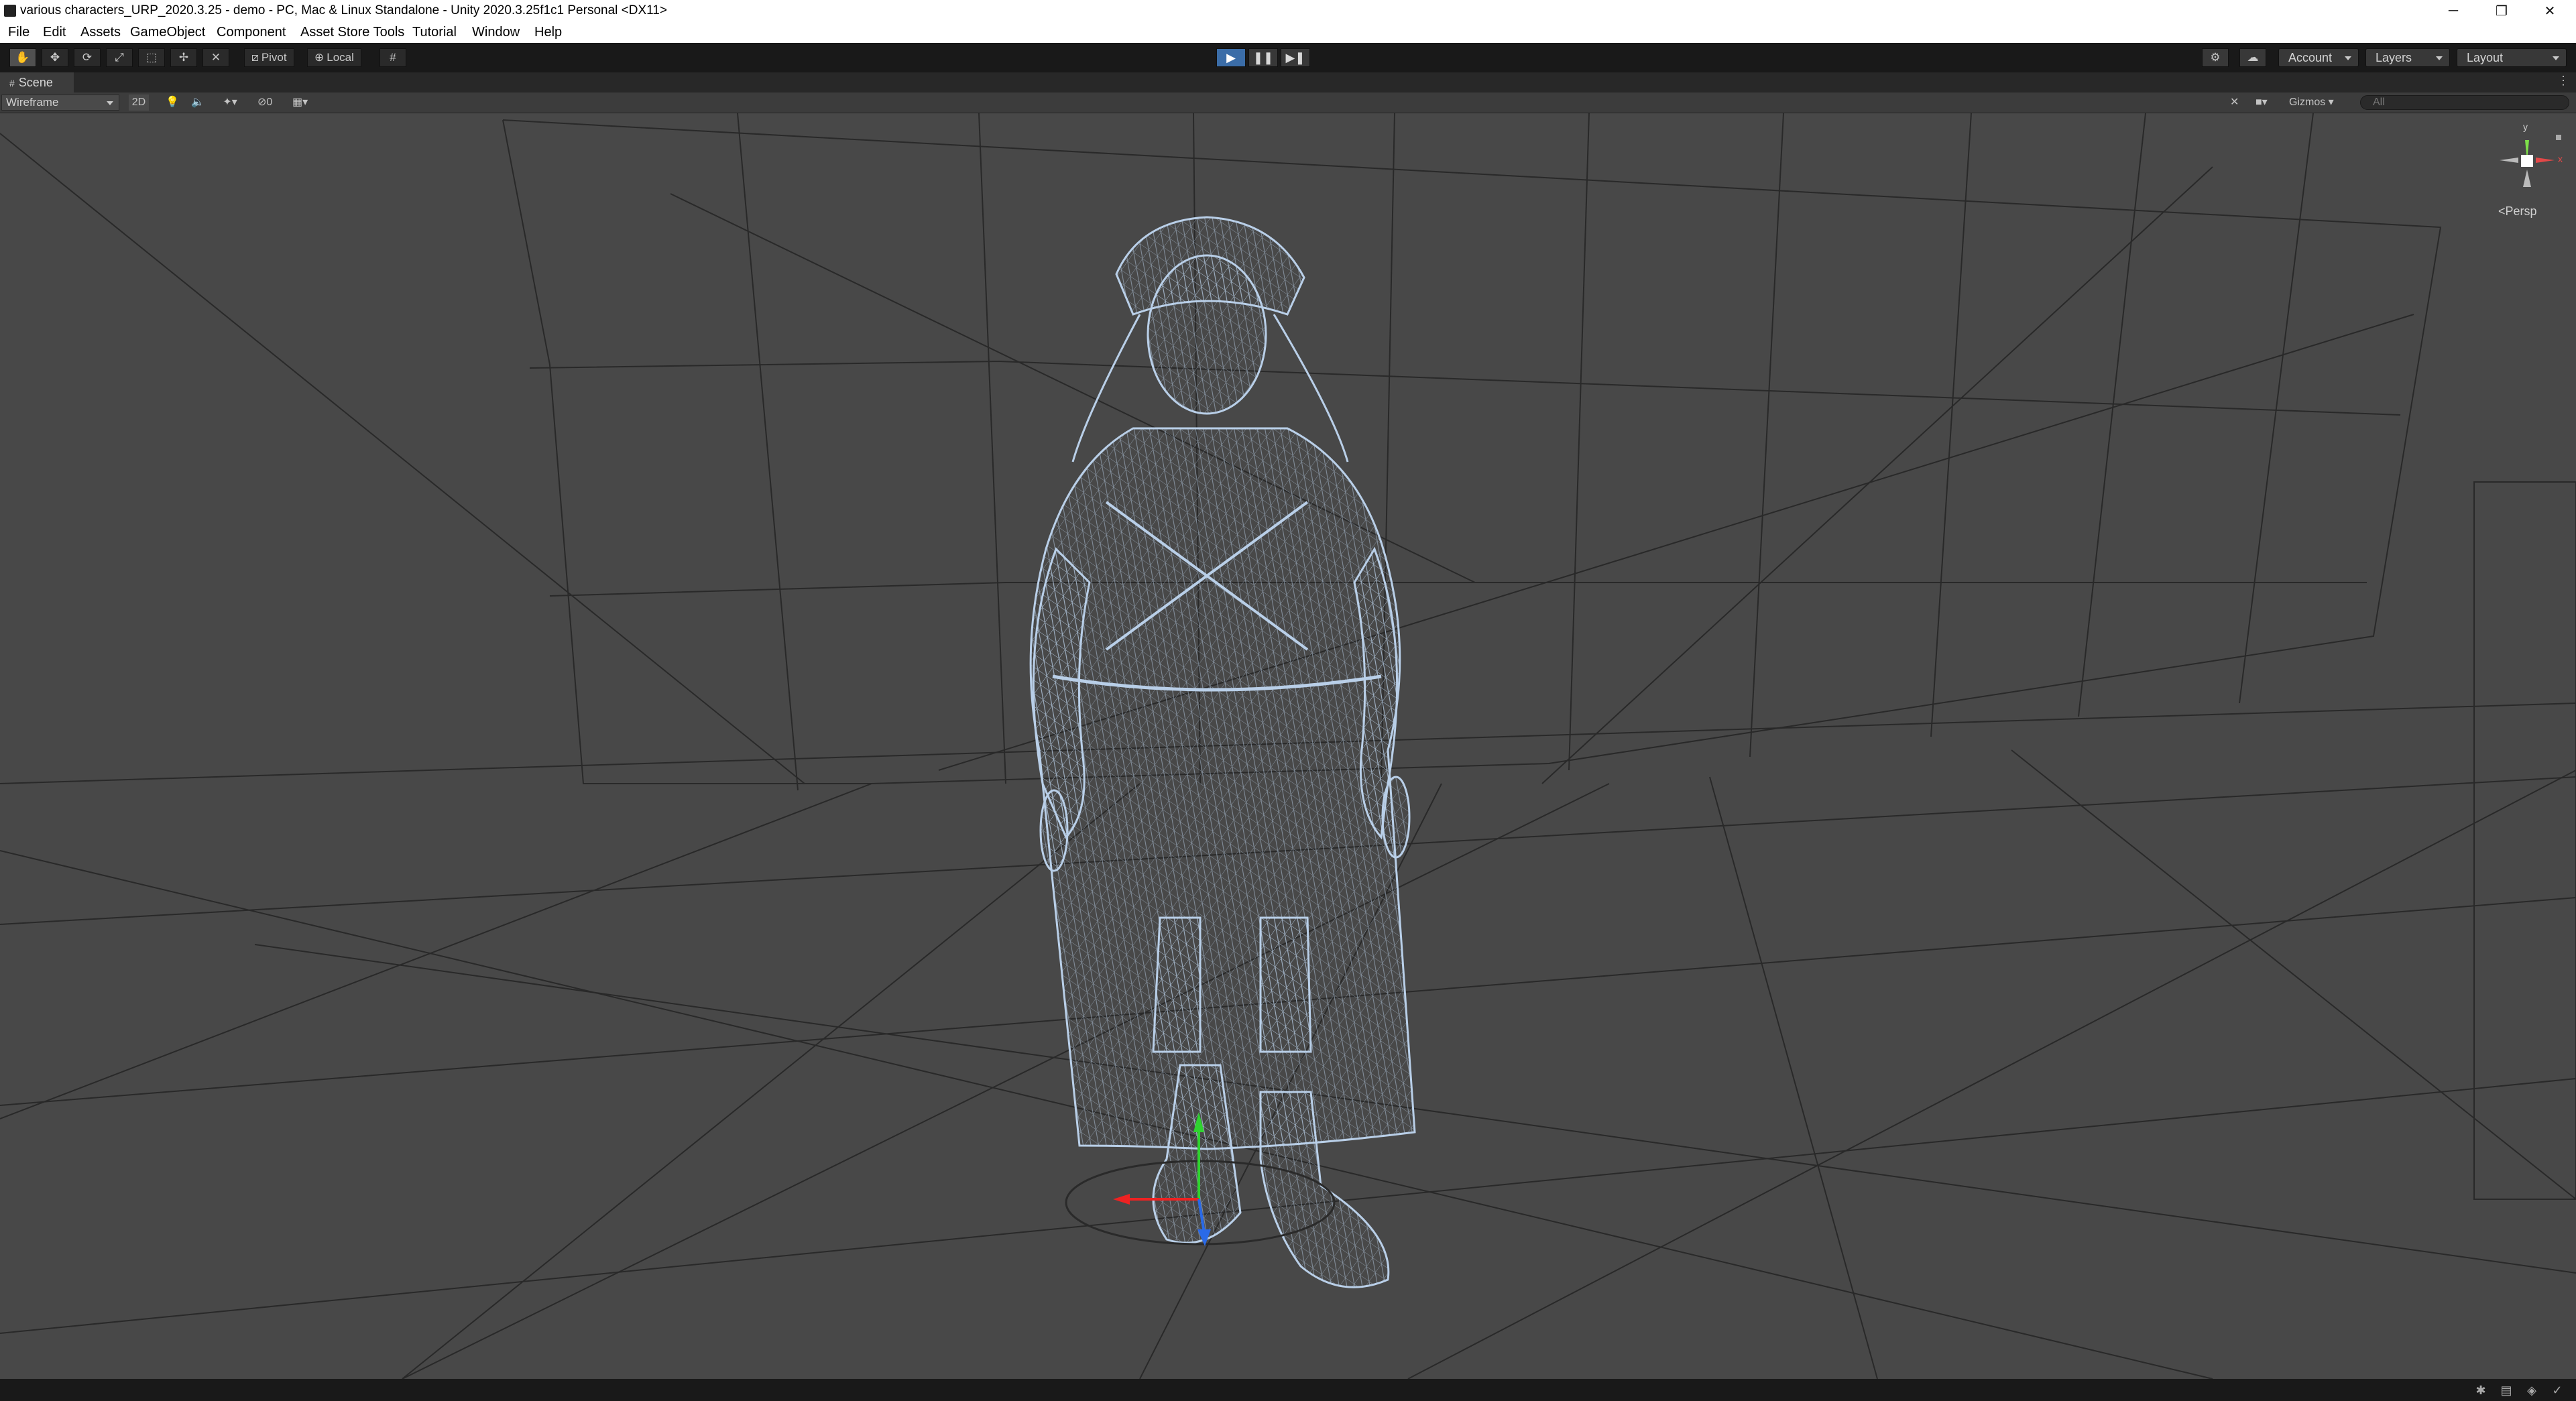 This screenshot has height=1401, width=2576. I want to click on pivot-toggle: ⧄ Pivot, so click(269, 58).